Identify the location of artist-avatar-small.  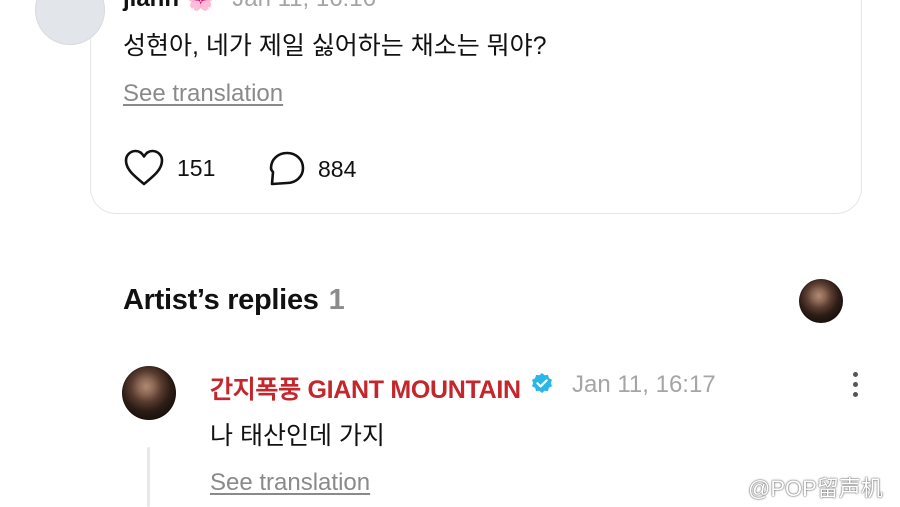
(821, 301).